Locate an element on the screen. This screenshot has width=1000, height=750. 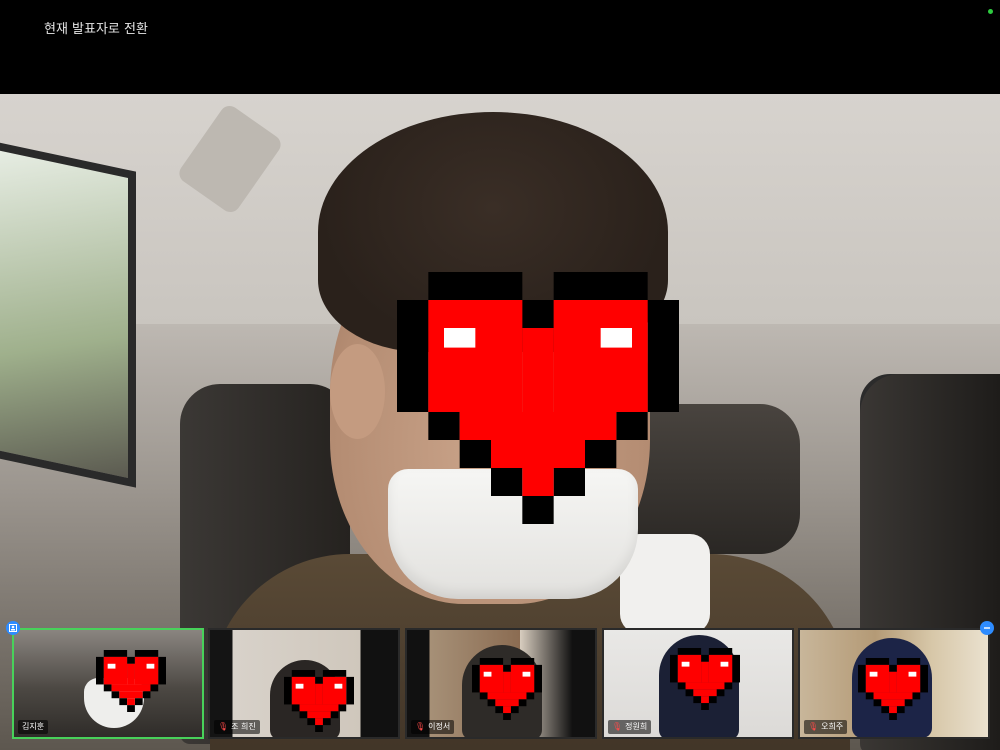
participant-tile: 🎙 이정서 is located at coordinates (501, 683).